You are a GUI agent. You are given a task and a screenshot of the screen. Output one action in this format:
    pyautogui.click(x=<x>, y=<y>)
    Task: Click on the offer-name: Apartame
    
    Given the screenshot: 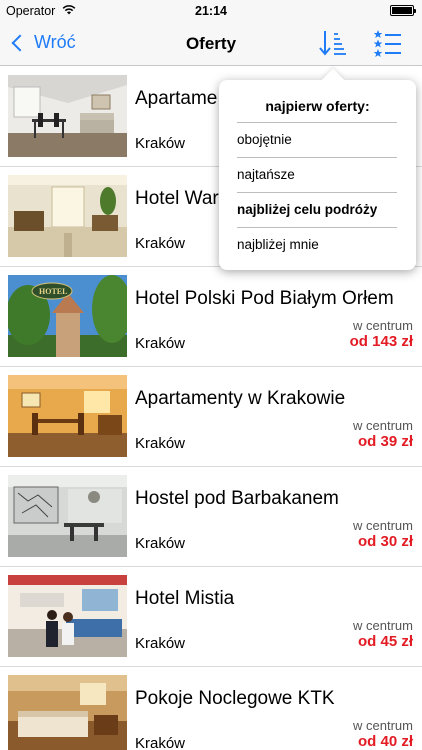 What is the action you would take?
    pyautogui.click(x=176, y=98)
    